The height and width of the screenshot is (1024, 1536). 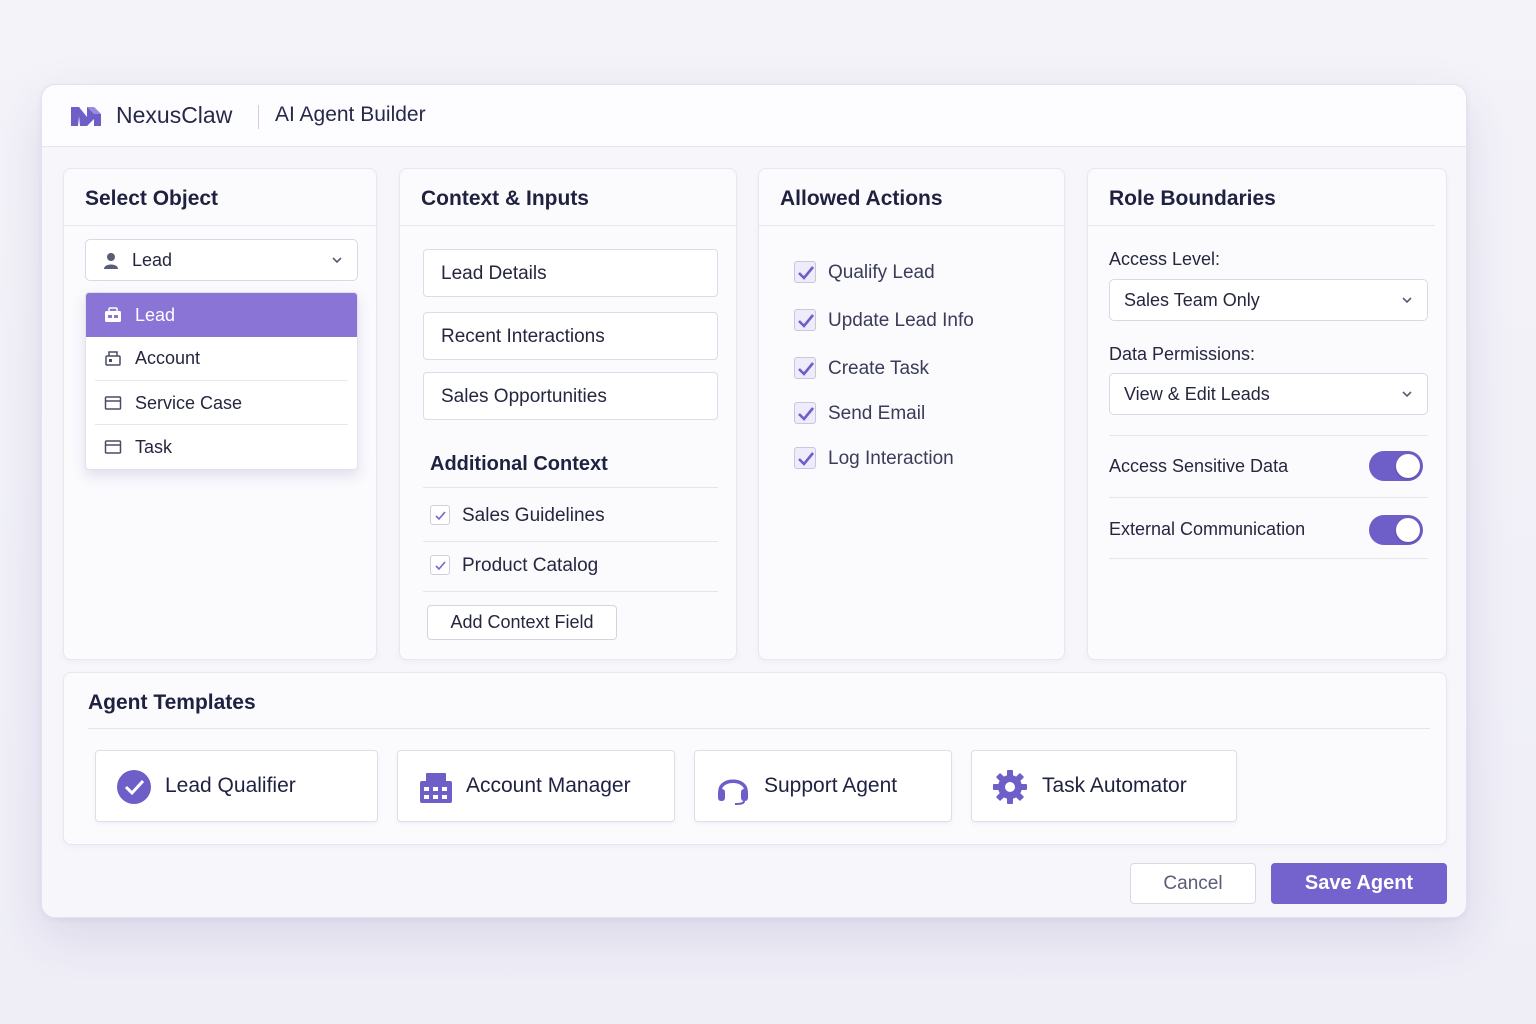 I want to click on create-task-checkbox, so click(x=805, y=368).